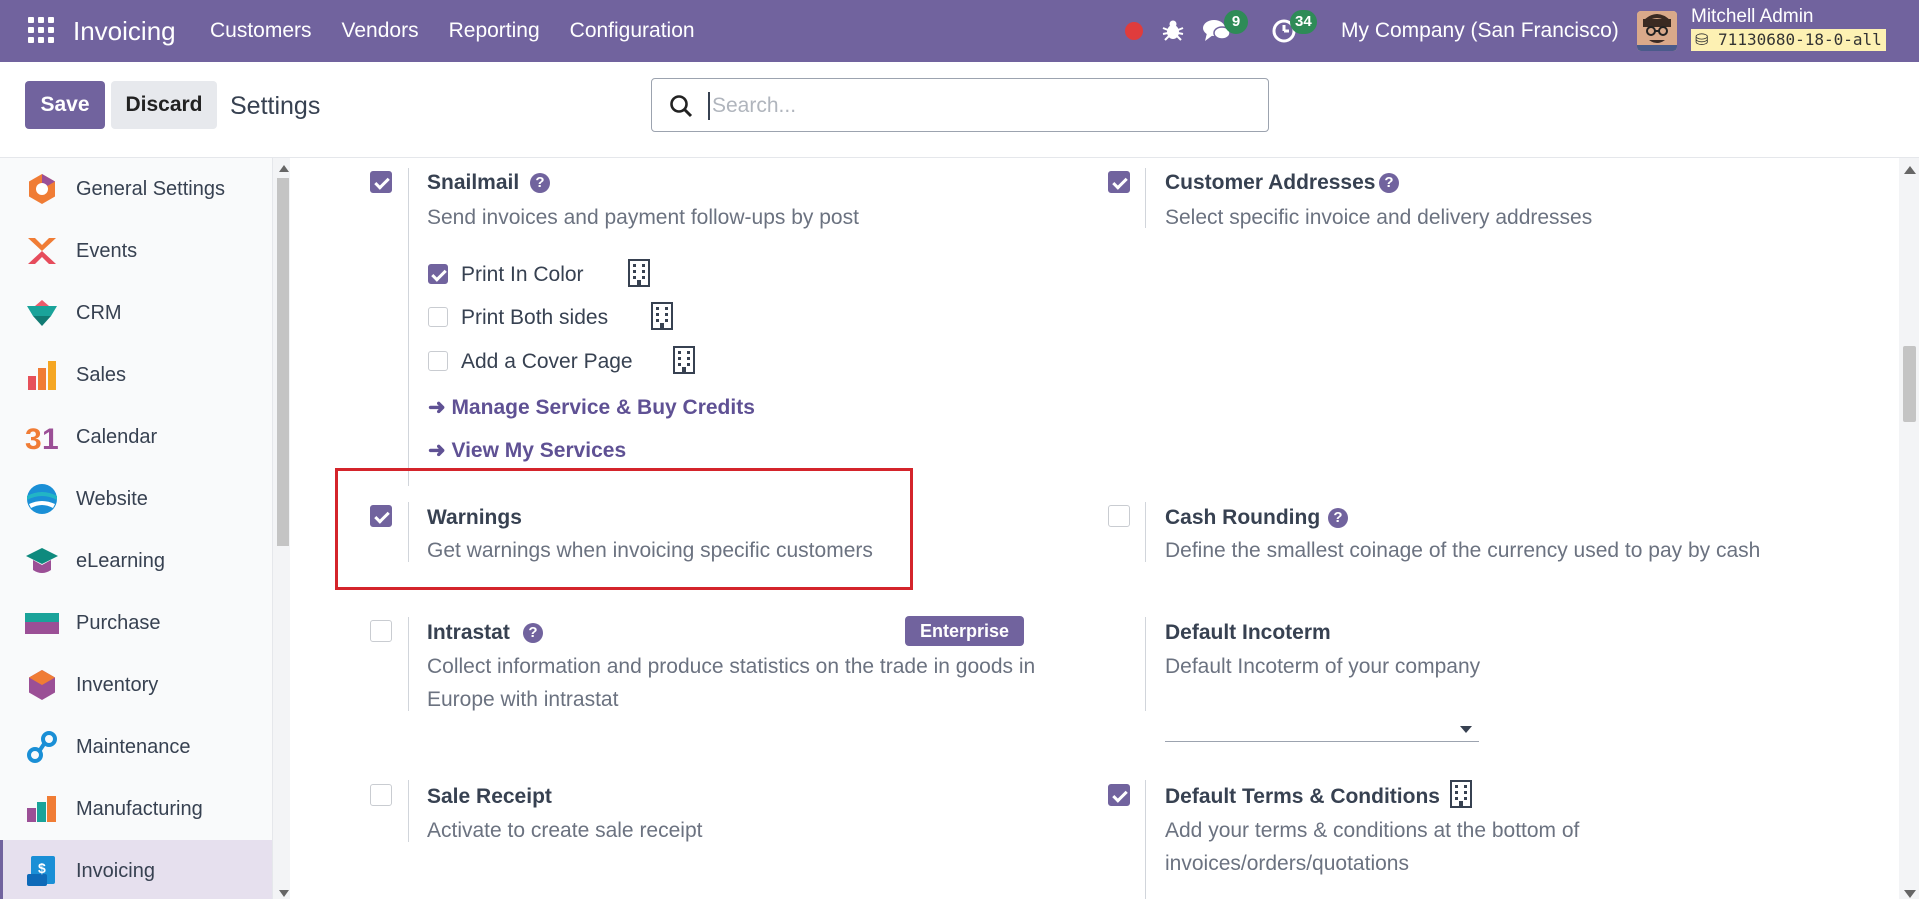 The width and height of the screenshot is (1919, 899). I want to click on menu-vendors: Vendors, so click(380, 31).